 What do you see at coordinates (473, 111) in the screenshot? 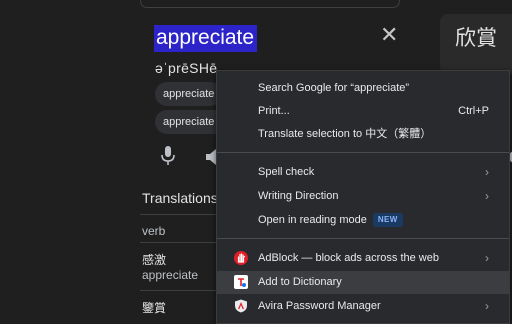
I see `shortcut-text: Ctrl+P` at bounding box center [473, 111].